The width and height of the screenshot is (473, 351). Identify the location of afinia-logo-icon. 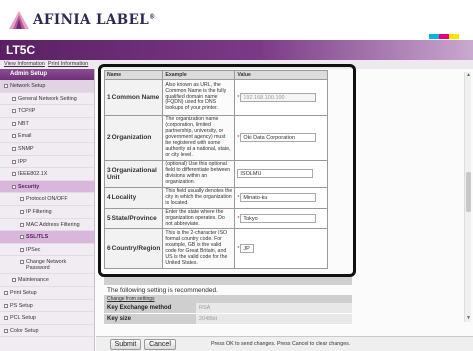
(19, 20).